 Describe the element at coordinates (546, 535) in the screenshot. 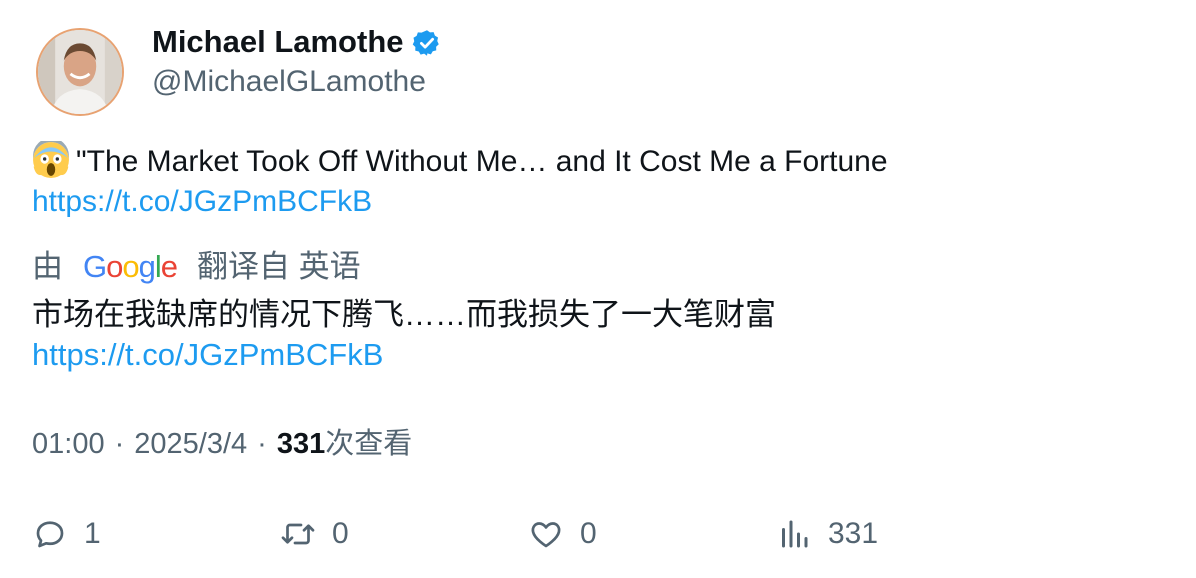

I see `heart-icon` at that location.